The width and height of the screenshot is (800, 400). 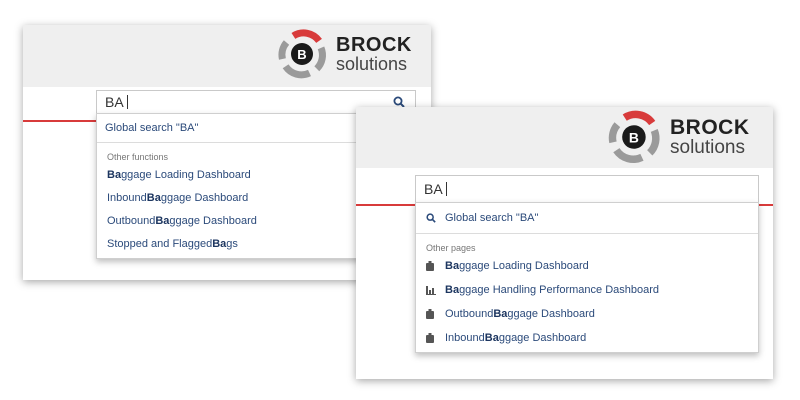 What do you see at coordinates (587, 266) in the screenshot?
I see `suggestion-baggage-loading: Ba ggage Loading Dashboard` at bounding box center [587, 266].